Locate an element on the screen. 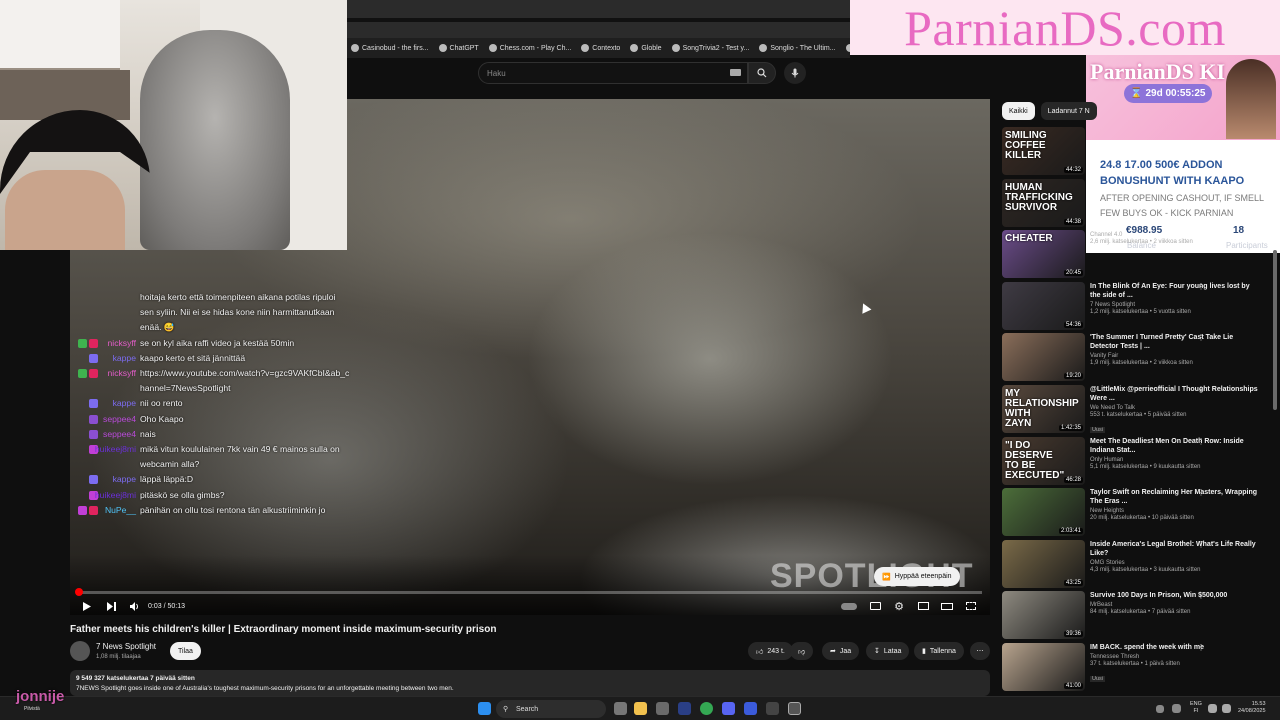  video-channel: We Need To Talk is located at coordinates (1175, 408).